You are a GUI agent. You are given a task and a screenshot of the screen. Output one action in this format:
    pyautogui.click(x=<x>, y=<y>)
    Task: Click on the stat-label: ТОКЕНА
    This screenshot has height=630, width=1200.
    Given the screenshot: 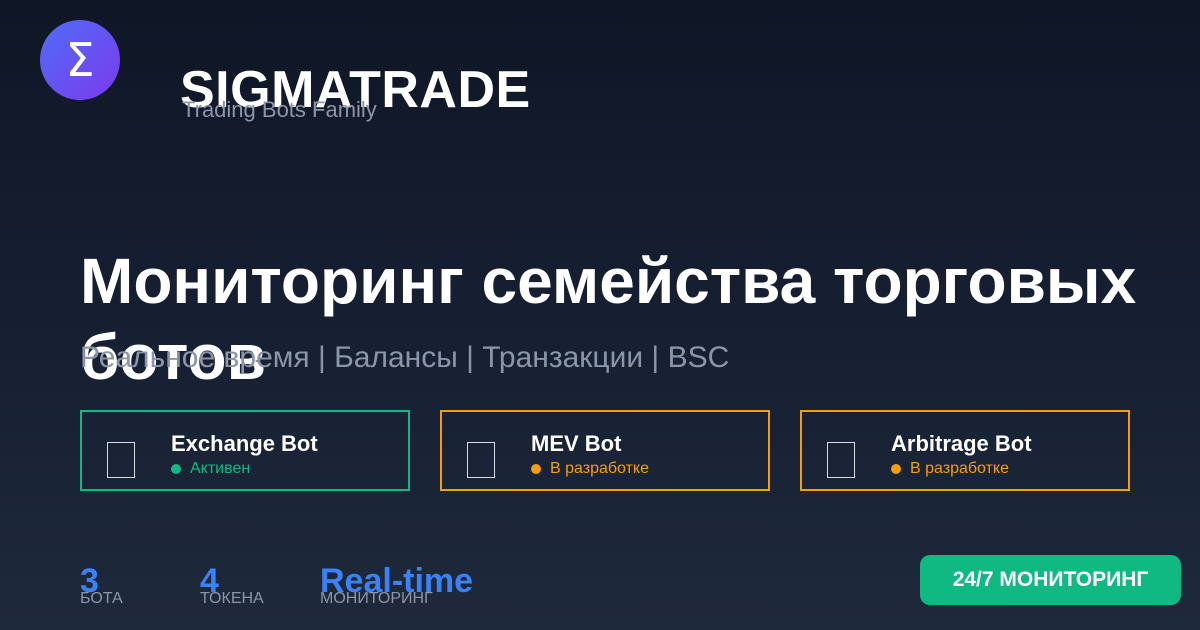 What is the action you would take?
    pyautogui.click(x=232, y=598)
    